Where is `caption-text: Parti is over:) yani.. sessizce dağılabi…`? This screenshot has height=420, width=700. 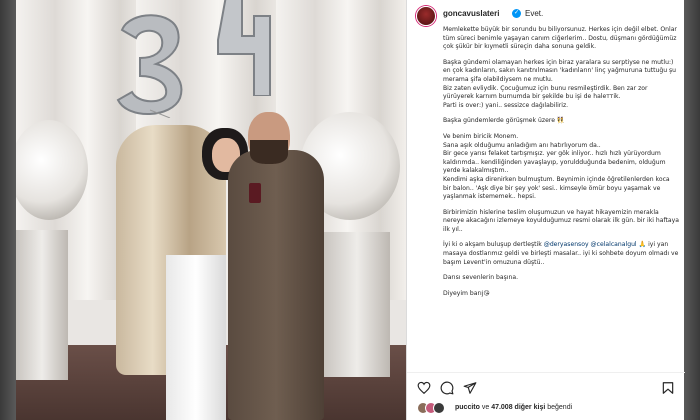
caption-text: Parti is over:) yani.. sessizce dağılabi… is located at coordinates (506, 105).